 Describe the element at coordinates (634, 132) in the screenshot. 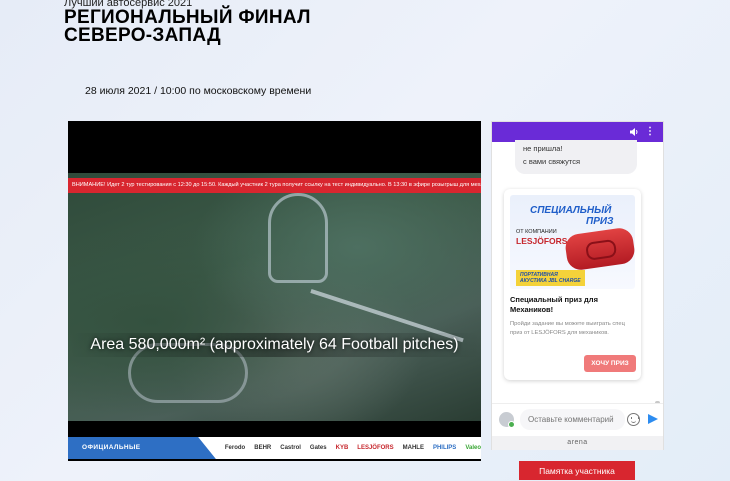

I see `speaker-icon` at that location.